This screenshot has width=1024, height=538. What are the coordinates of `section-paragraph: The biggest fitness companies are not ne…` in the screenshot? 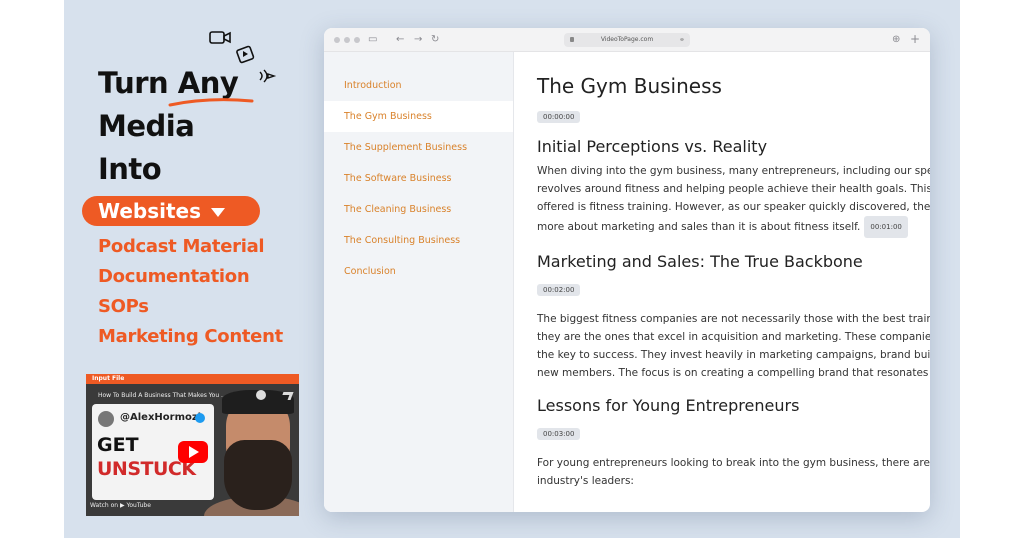 It's located at (733, 346).